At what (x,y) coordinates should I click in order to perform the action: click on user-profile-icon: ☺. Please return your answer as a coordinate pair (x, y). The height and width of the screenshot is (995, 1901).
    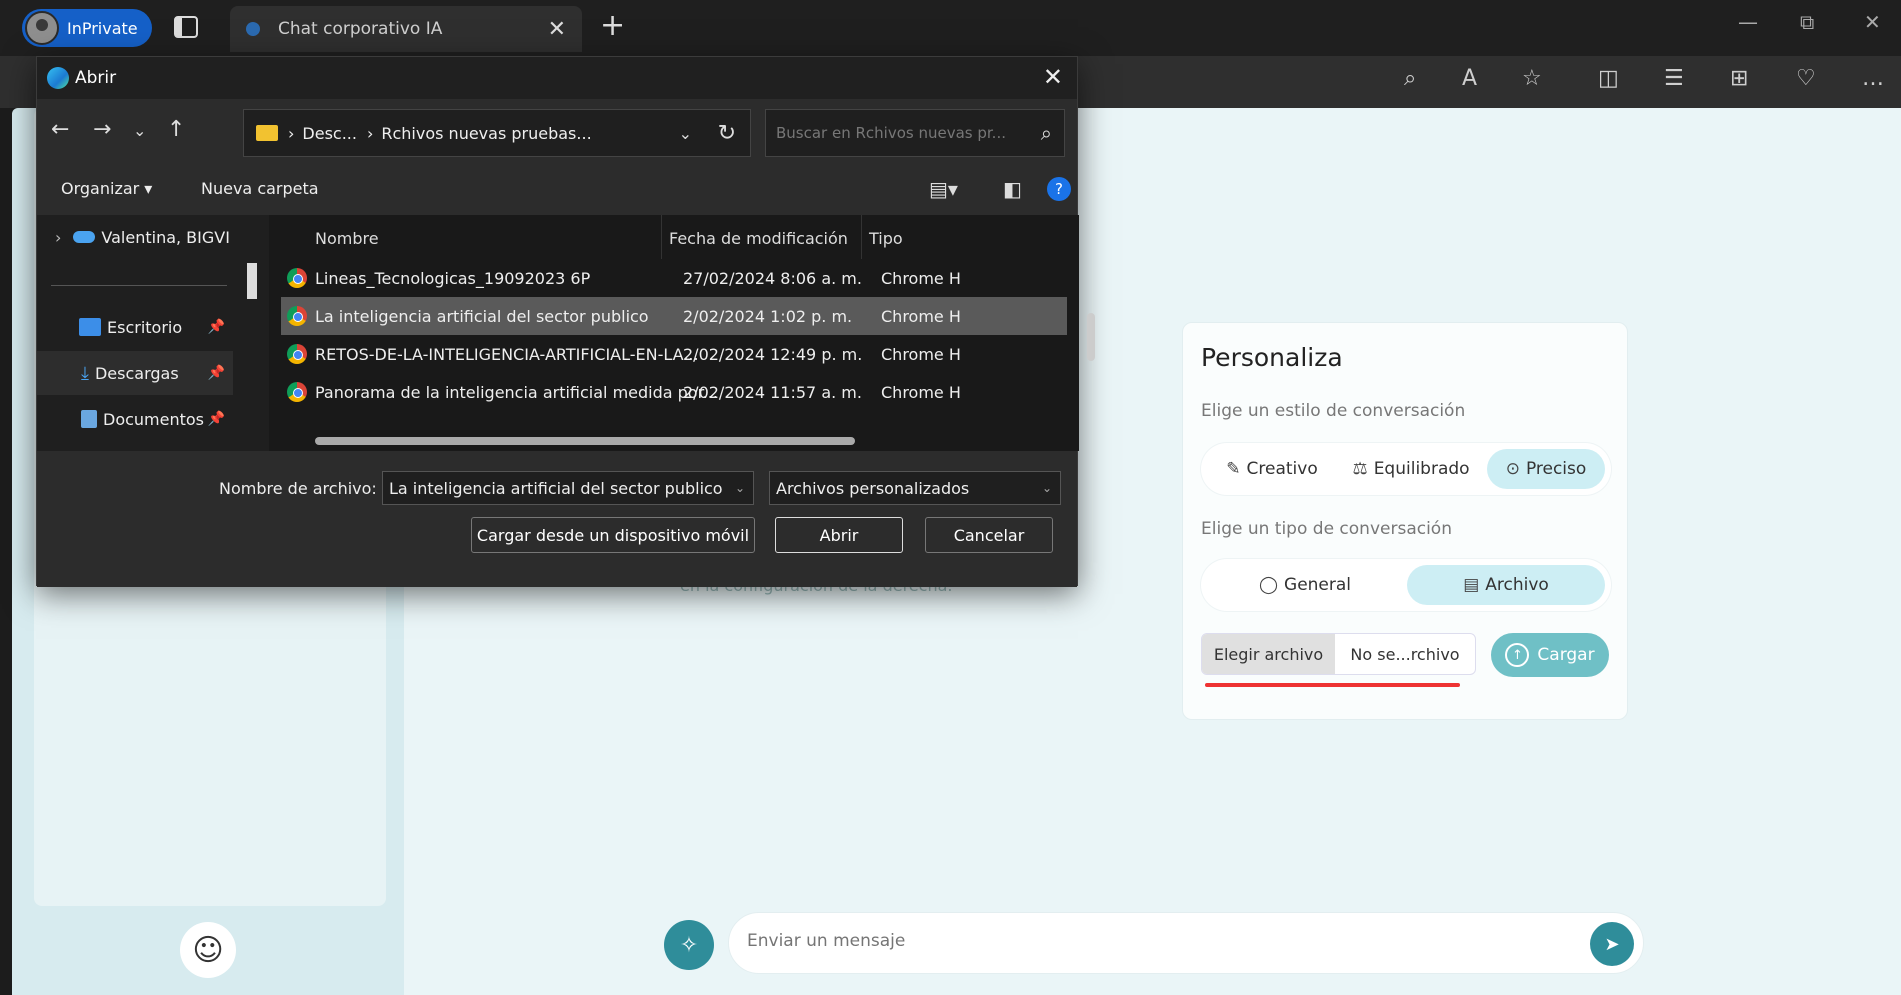
    Looking at the image, I should click on (208, 950).